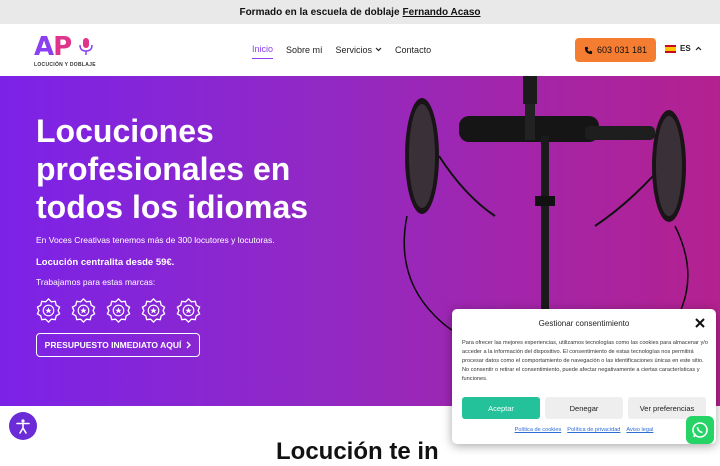  Describe the element at coordinates (501, 408) in the screenshot. I see `accept-button: Aceptar` at that location.